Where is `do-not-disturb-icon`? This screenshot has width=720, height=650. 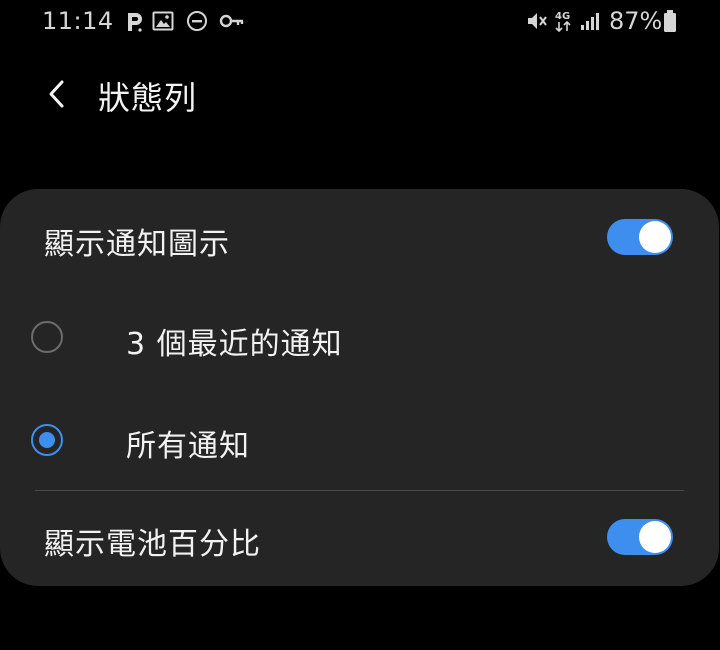 do-not-disturb-icon is located at coordinates (197, 21).